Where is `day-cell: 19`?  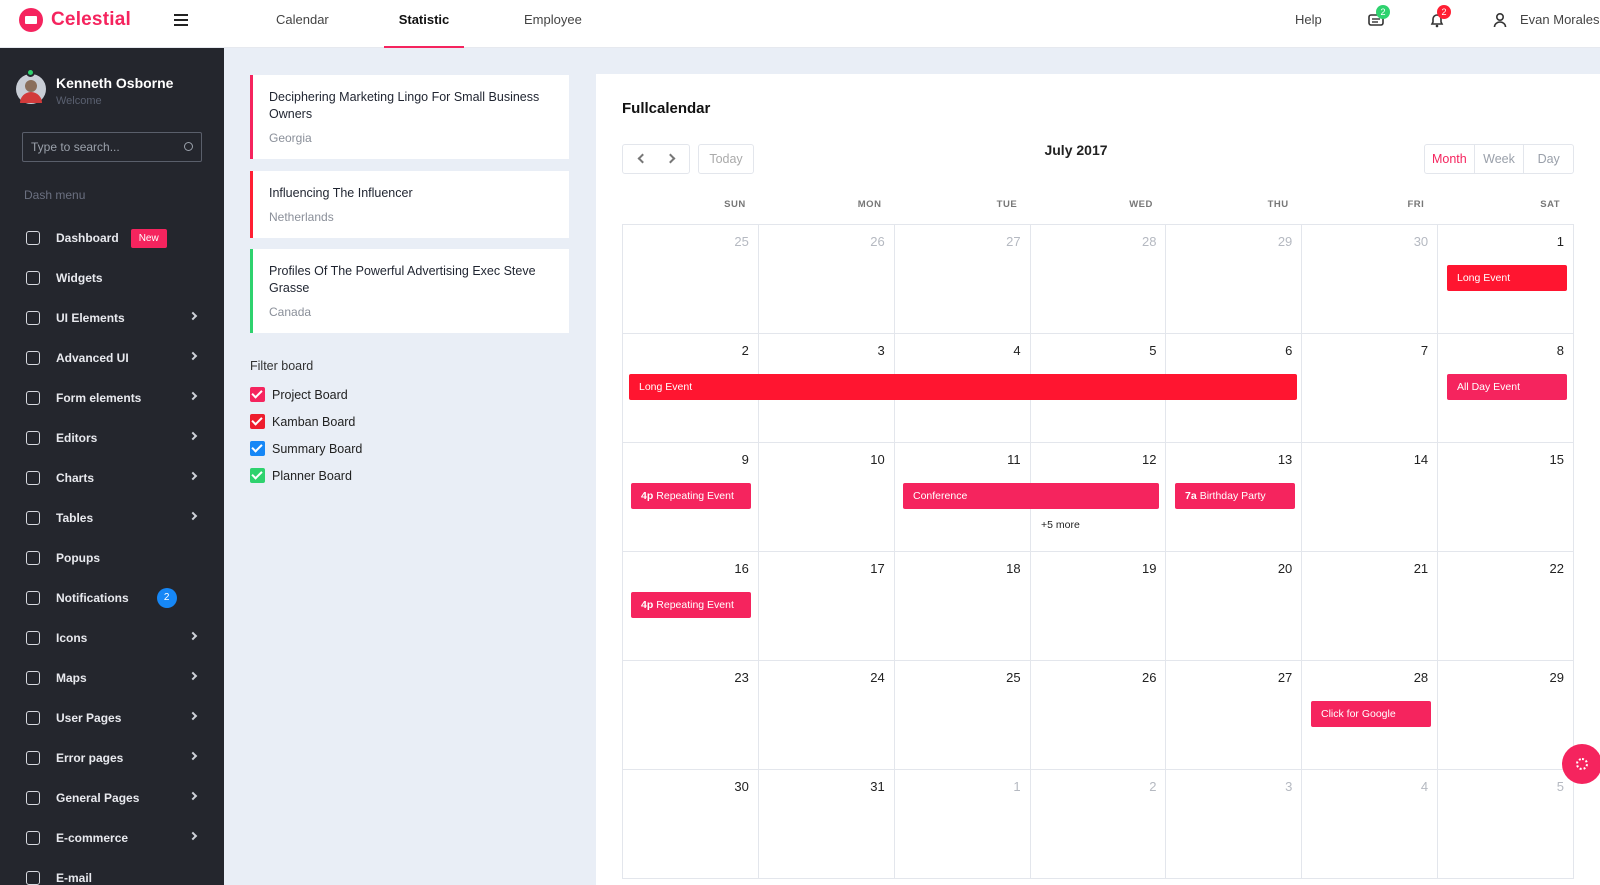 day-cell: 19 is located at coordinates (1098, 606).